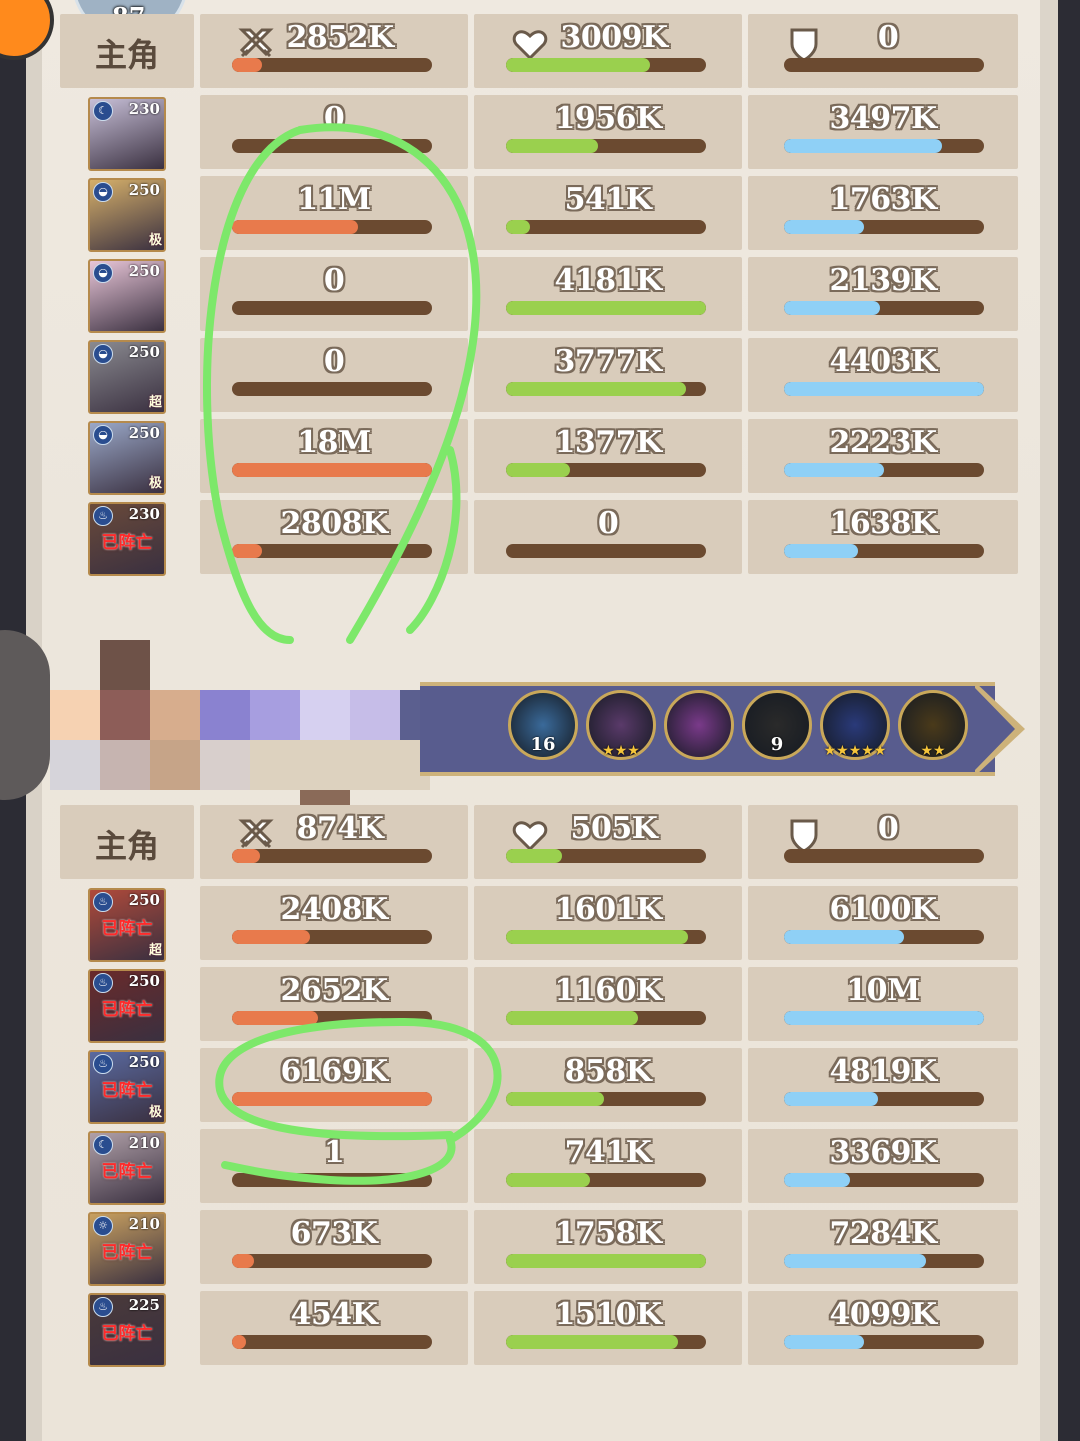  What do you see at coordinates (340, 37) in the screenshot?
I see `team1-header-damage-value: 2852K` at bounding box center [340, 37].